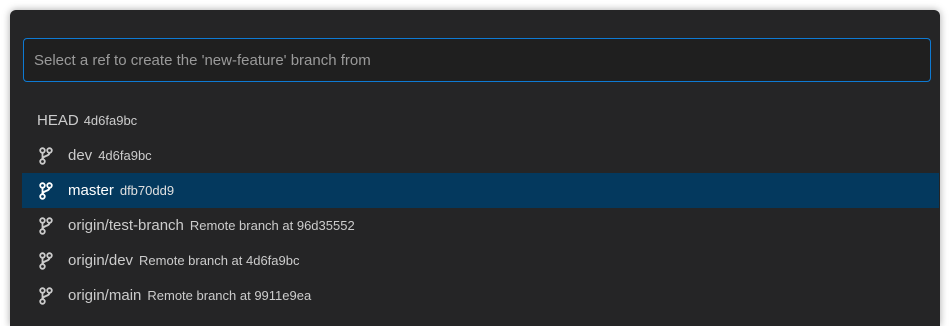 This screenshot has height=326, width=950. What do you see at coordinates (480, 155) in the screenshot?
I see `list-item-dev: dev 4d6fa9bc` at bounding box center [480, 155].